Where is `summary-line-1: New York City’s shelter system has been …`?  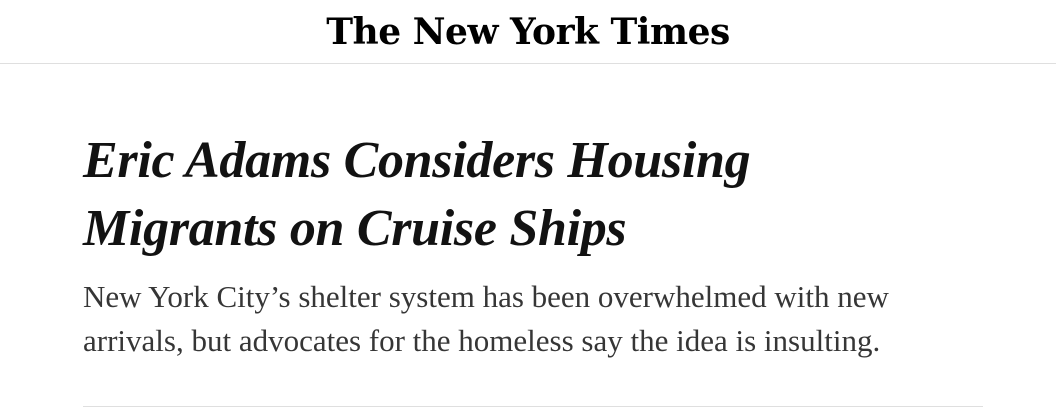 summary-line-1: New York City’s shelter system has been … is located at coordinates (486, 296).